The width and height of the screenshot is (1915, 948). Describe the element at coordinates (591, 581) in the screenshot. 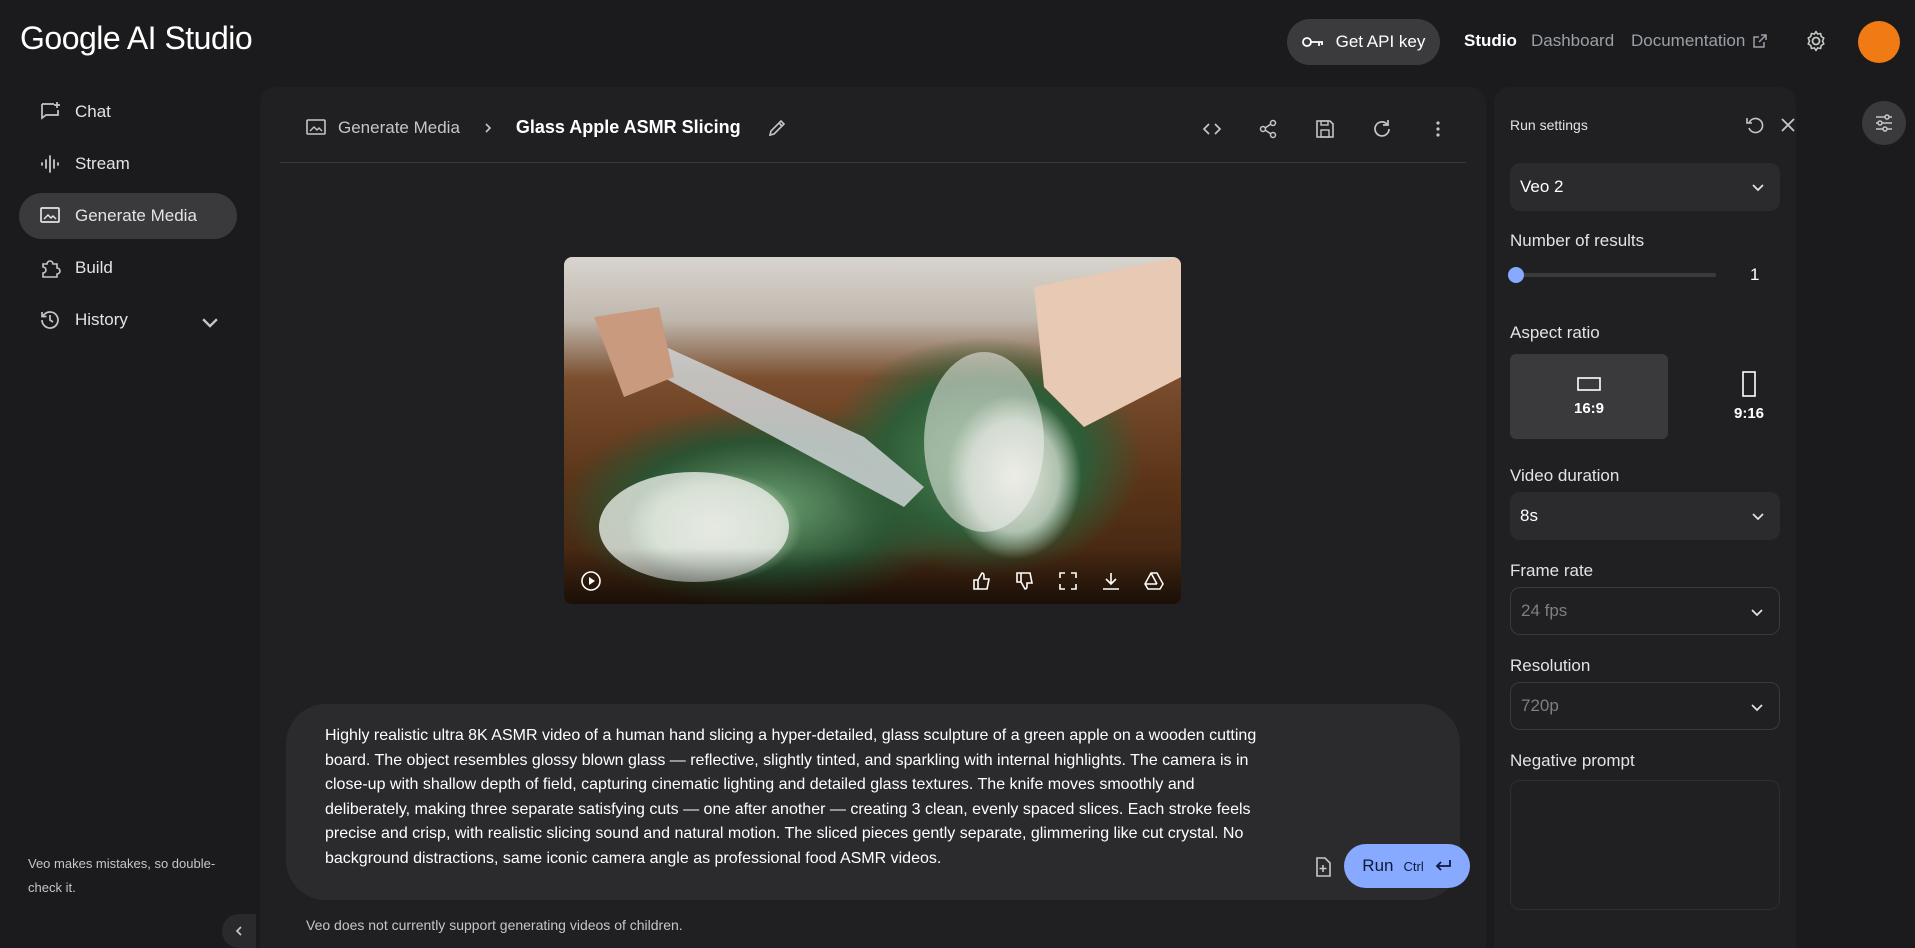

I see `play-icon` at that location.